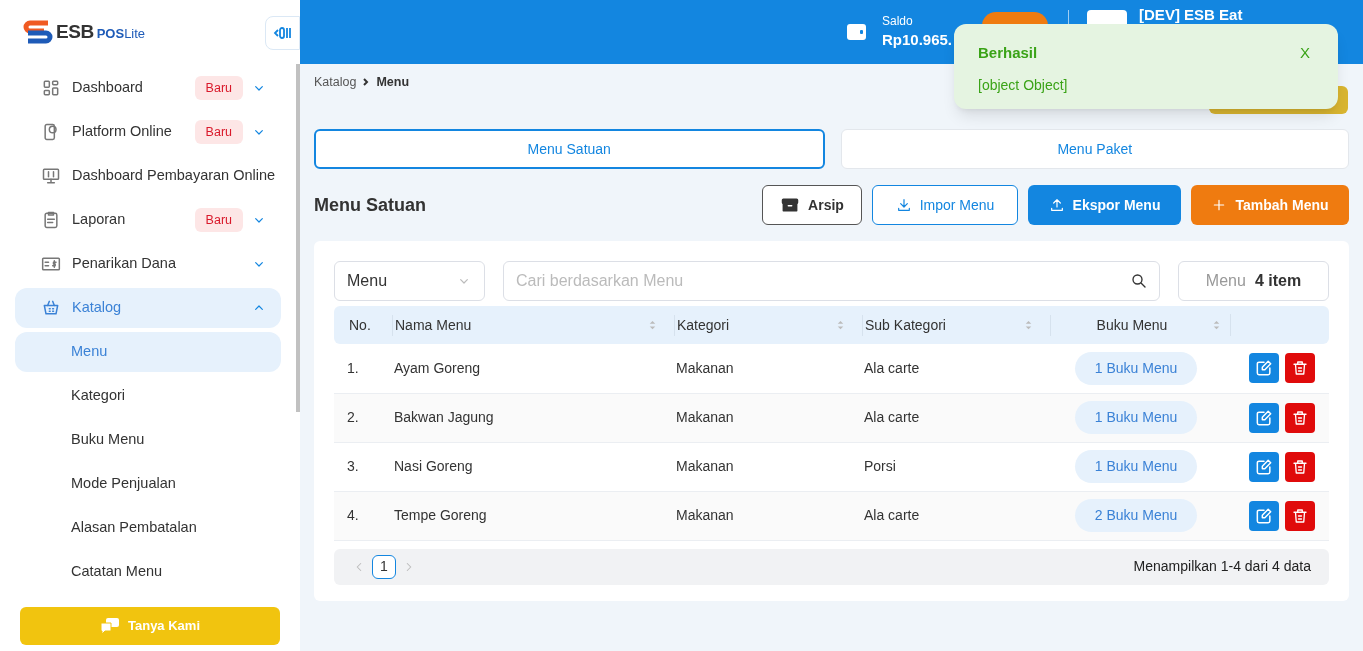 The width and height of the screenshot is (1363, 651). I want to click on table-cell: Porsi, so click(880, 466).